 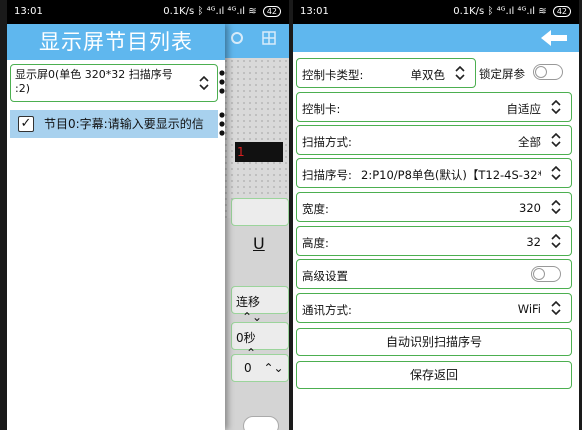 I want to click on underline-button: U, so click(x=260, y=244).